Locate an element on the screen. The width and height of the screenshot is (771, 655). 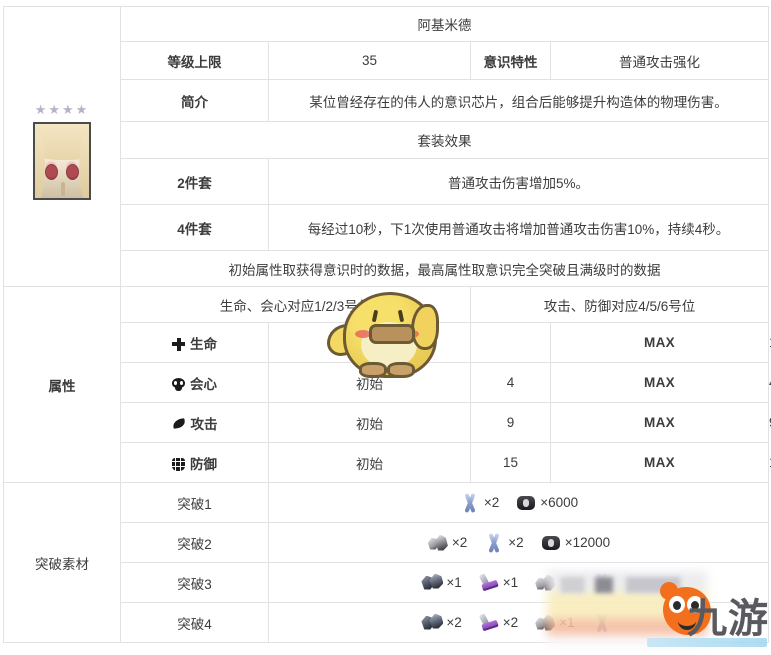
set-effect-header: 套装效果 is located at coordinates (444, 140).